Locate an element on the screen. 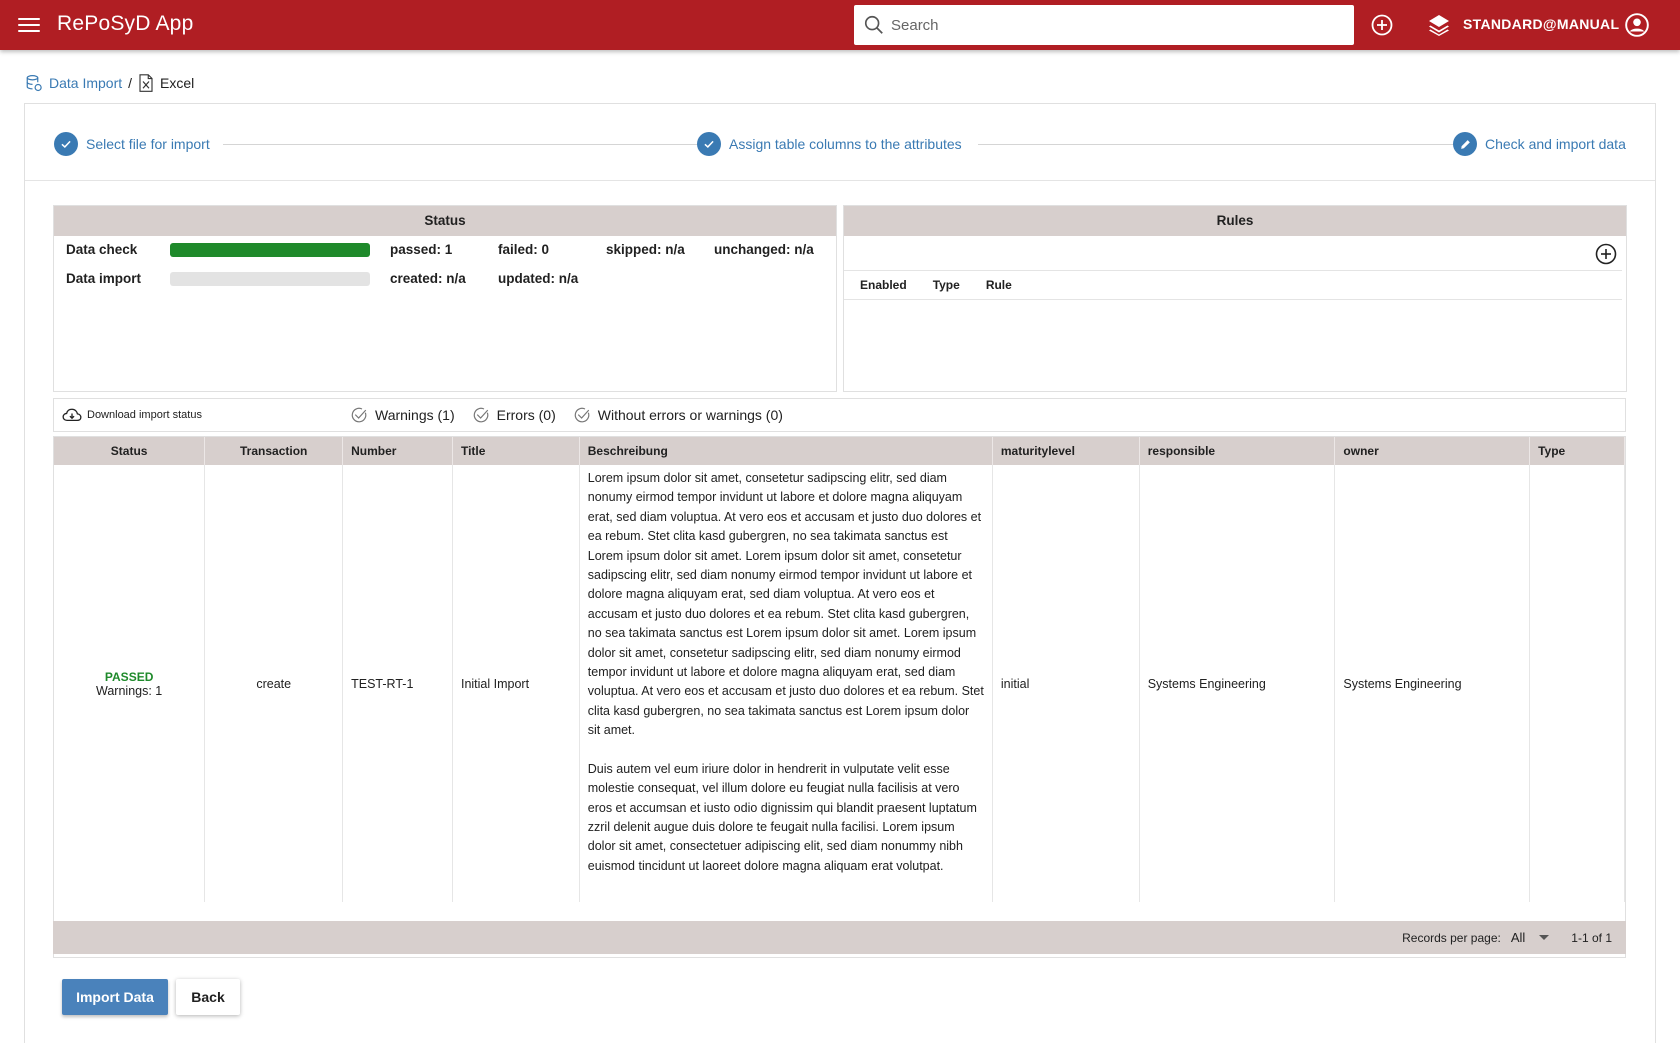 Image resolution: width=1680 pixels, height=1050 pixels. col-beschreibung: Beschreibung is located at coordinates (786, 451).